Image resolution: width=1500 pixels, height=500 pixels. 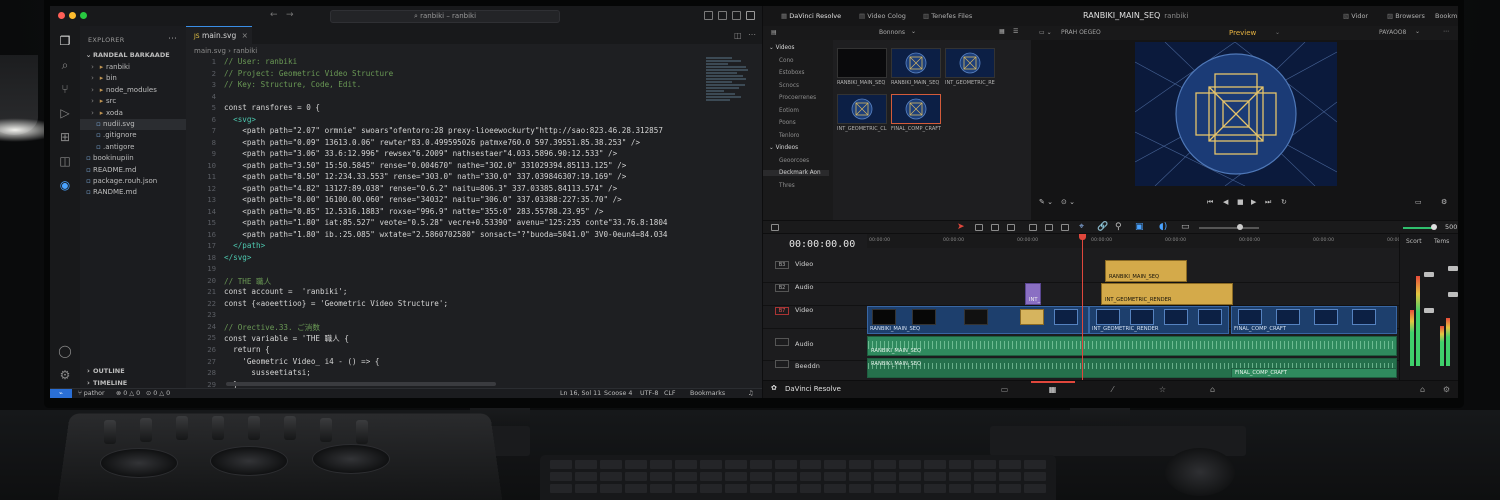 I want to click on branch-status: ⑂ pathor, so click(x=91, y=393).